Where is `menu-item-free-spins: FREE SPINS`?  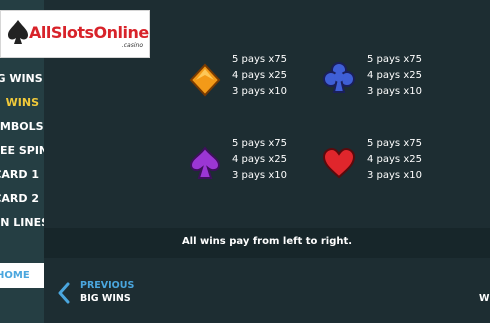
menu-item-free-spins: FREE SPINS is located at coordinates (22, 150).